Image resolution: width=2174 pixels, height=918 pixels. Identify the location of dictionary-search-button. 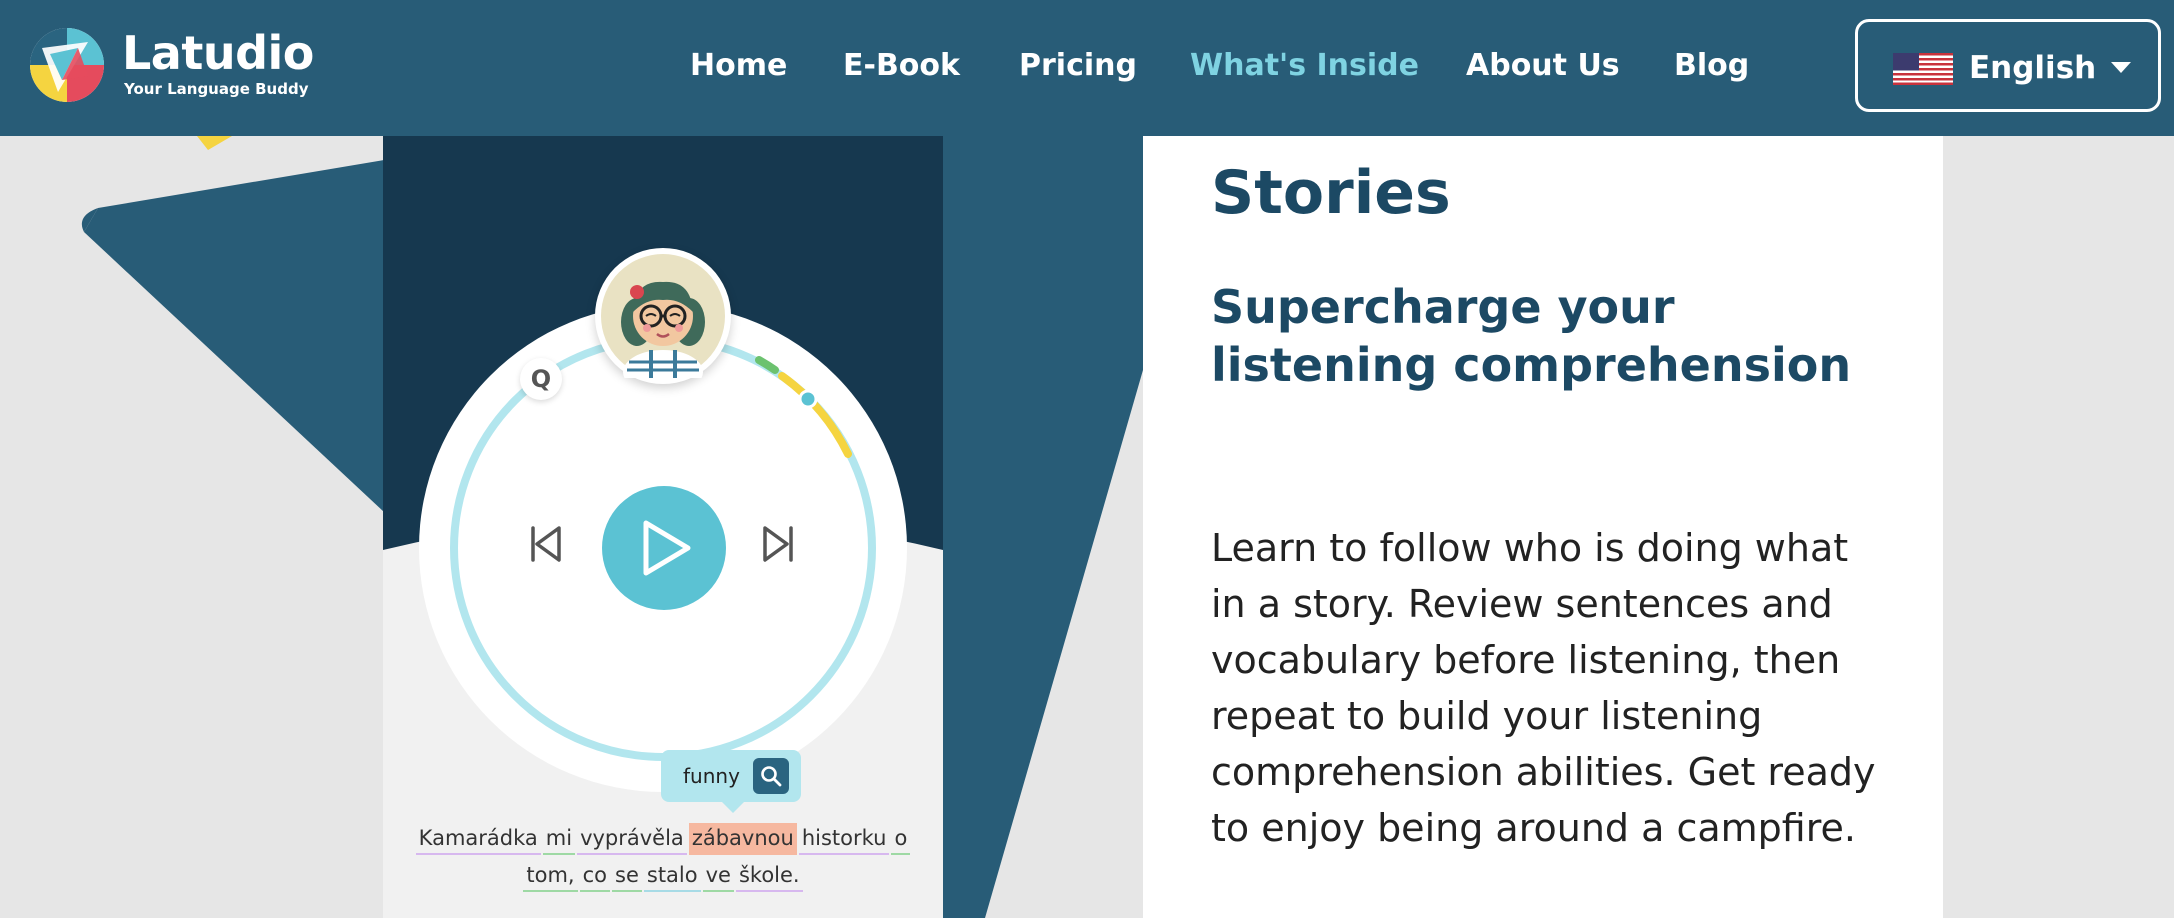
(771, 776).